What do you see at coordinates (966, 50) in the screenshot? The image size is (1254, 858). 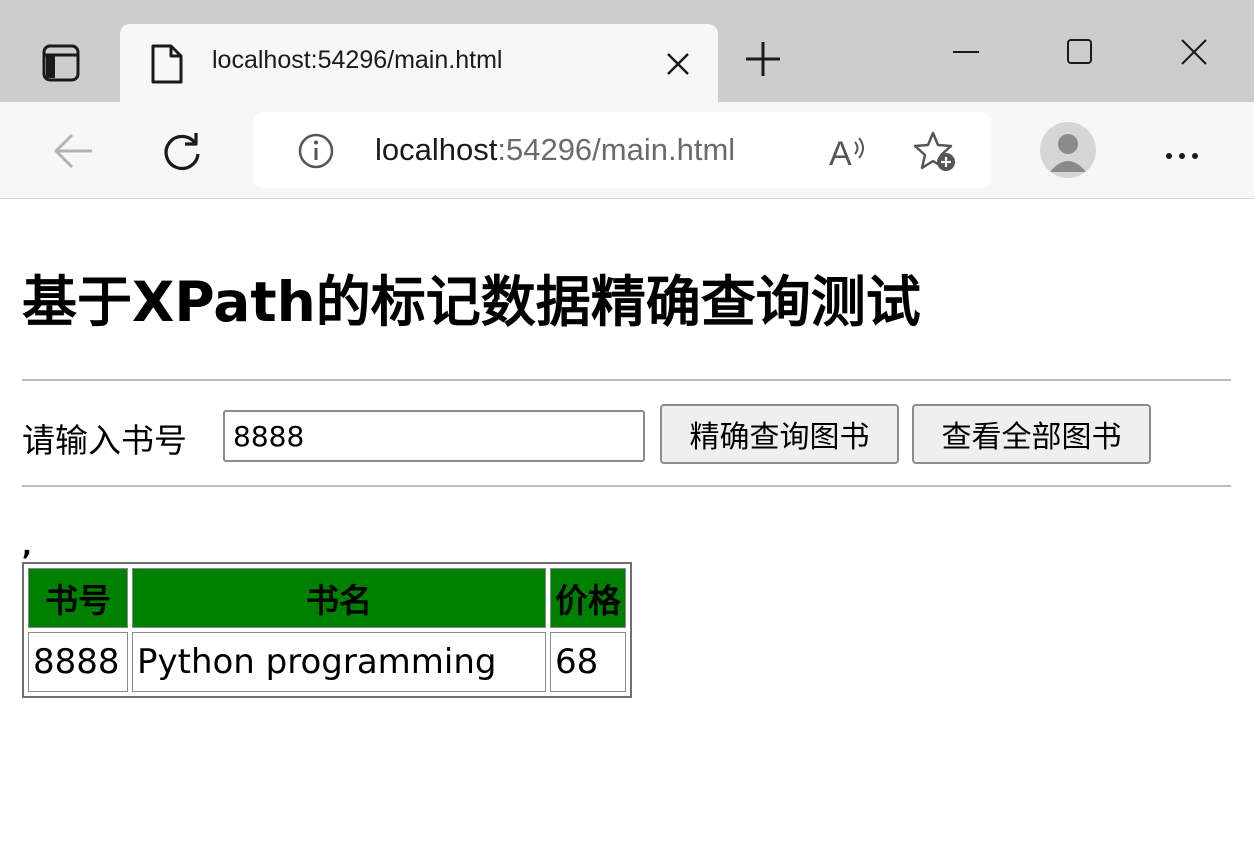 I see `minimize-icon` at bounding box center [966, 50].